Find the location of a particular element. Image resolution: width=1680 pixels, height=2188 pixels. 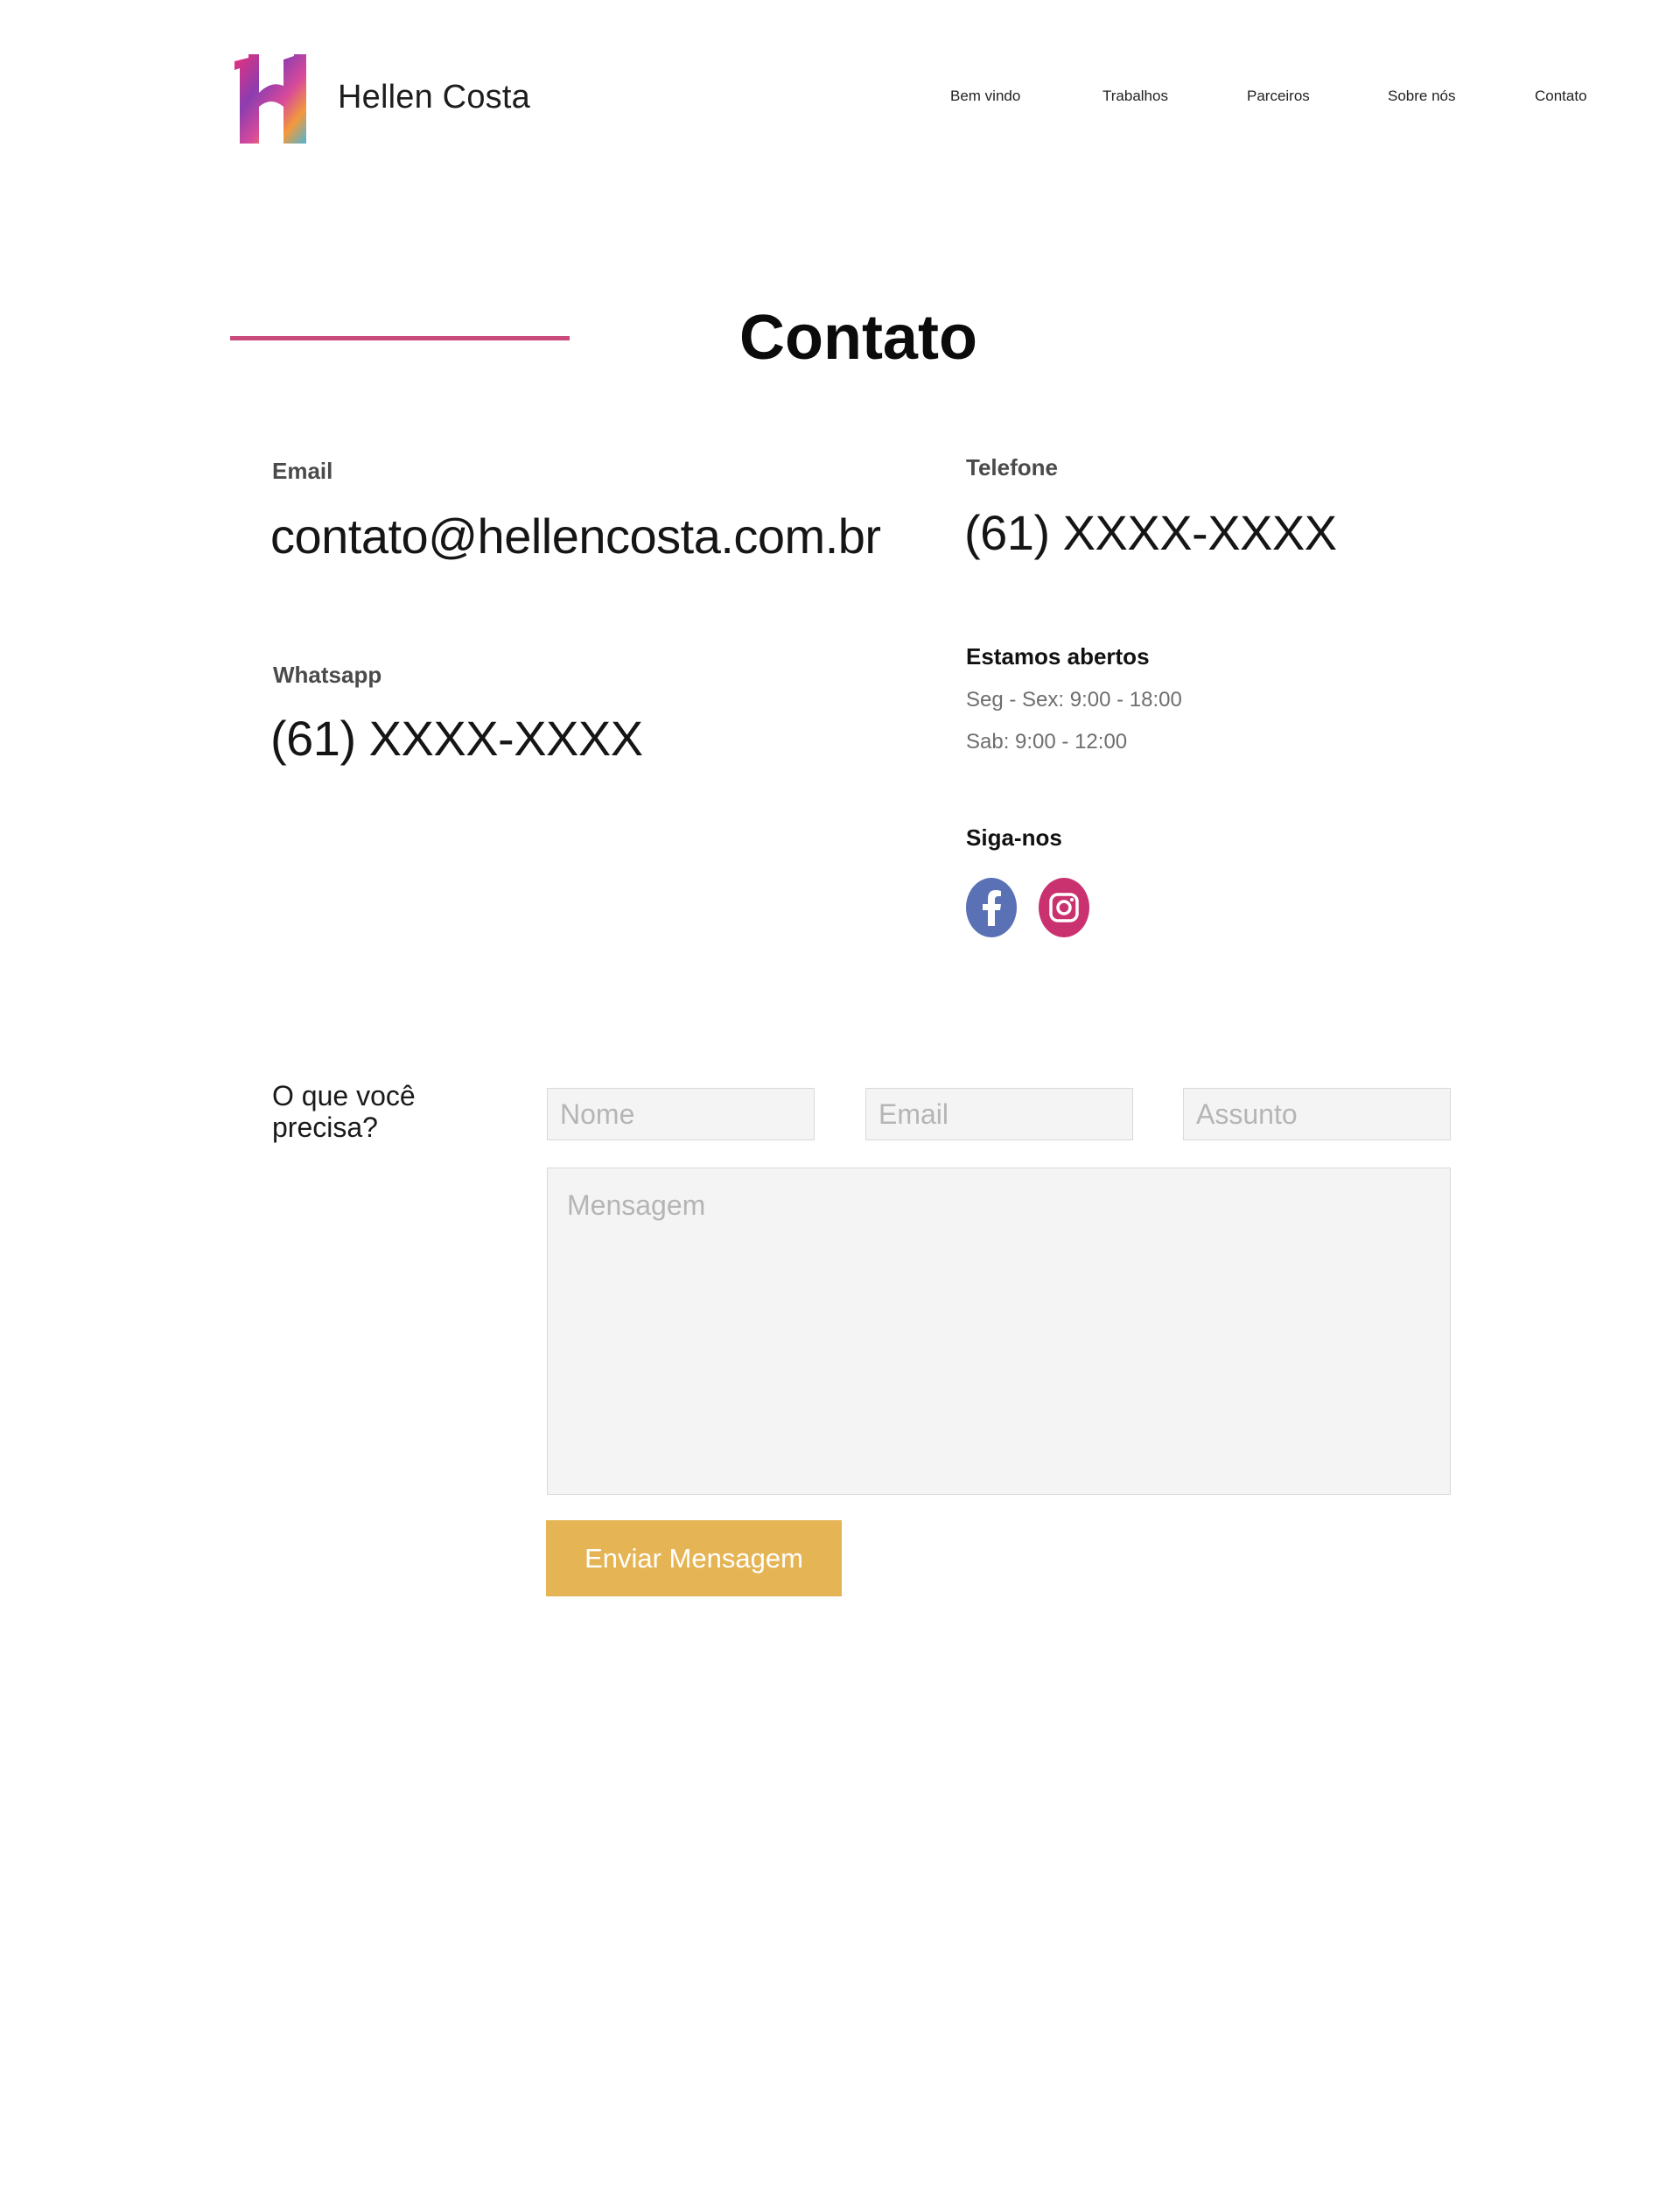

form-prompt-line2: precisa? is located at coordinates (325, 1127).